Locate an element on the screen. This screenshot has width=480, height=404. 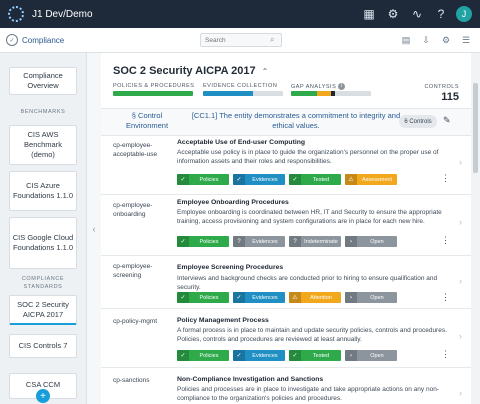
evidence-progress-fill is located at coordinates (228, 93).